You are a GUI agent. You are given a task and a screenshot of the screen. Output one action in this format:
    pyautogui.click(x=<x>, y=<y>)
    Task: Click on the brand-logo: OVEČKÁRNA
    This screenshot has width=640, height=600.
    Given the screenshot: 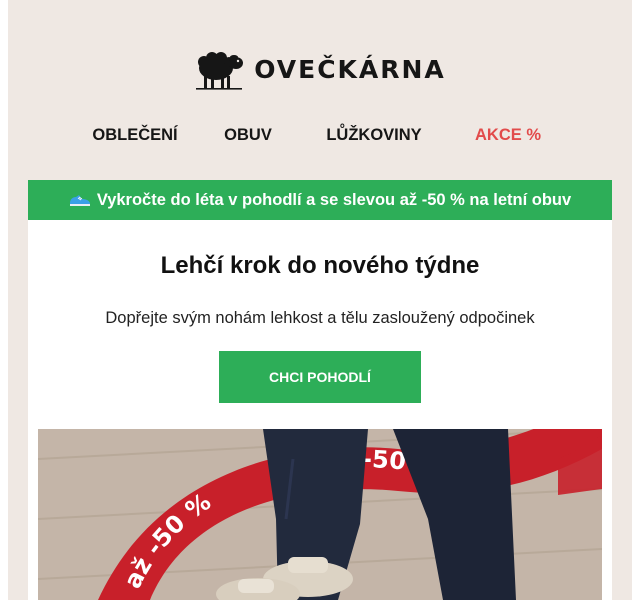 What is the action you would take?
    pyautogui.click(x=320, y=69)
    